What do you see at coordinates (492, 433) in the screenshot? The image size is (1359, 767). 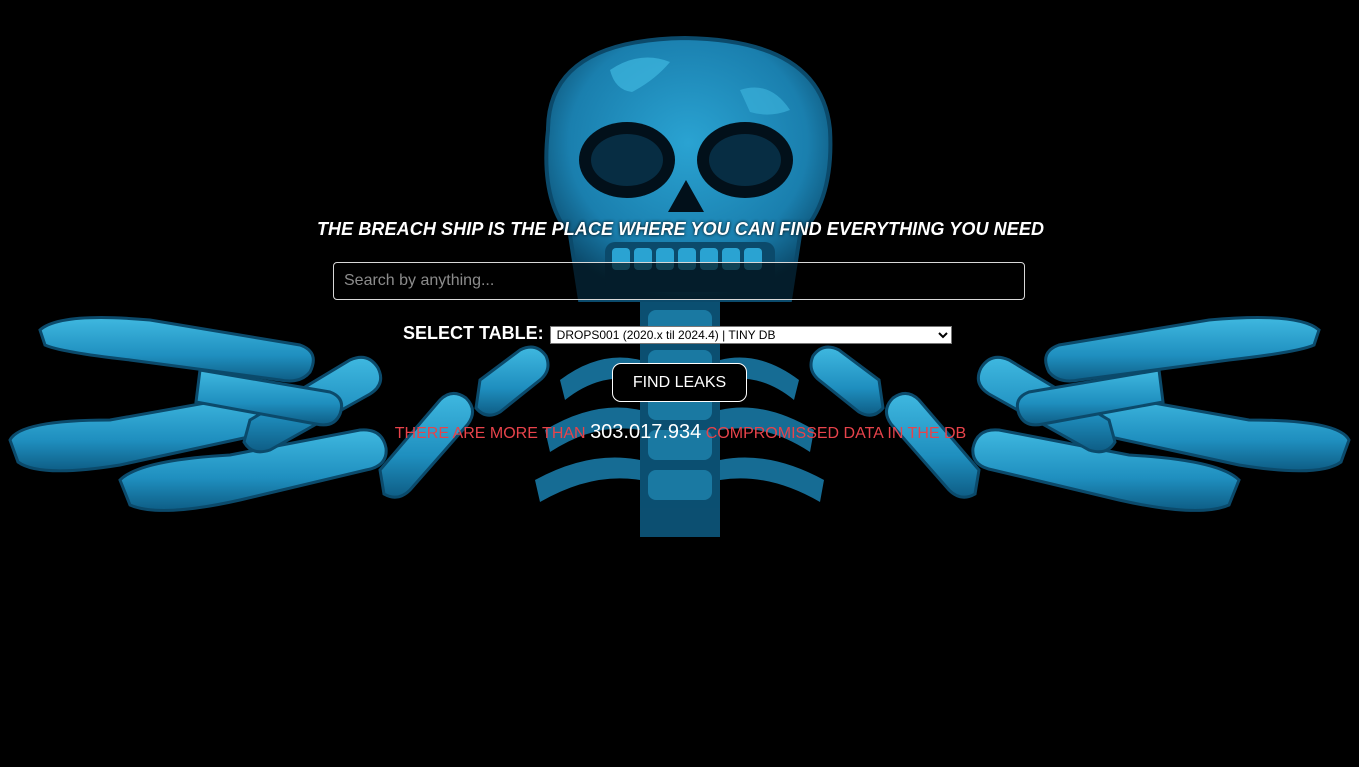 I see `stats-prefix: THERE ARE MORE THAN` at bounding box center [492, 433].